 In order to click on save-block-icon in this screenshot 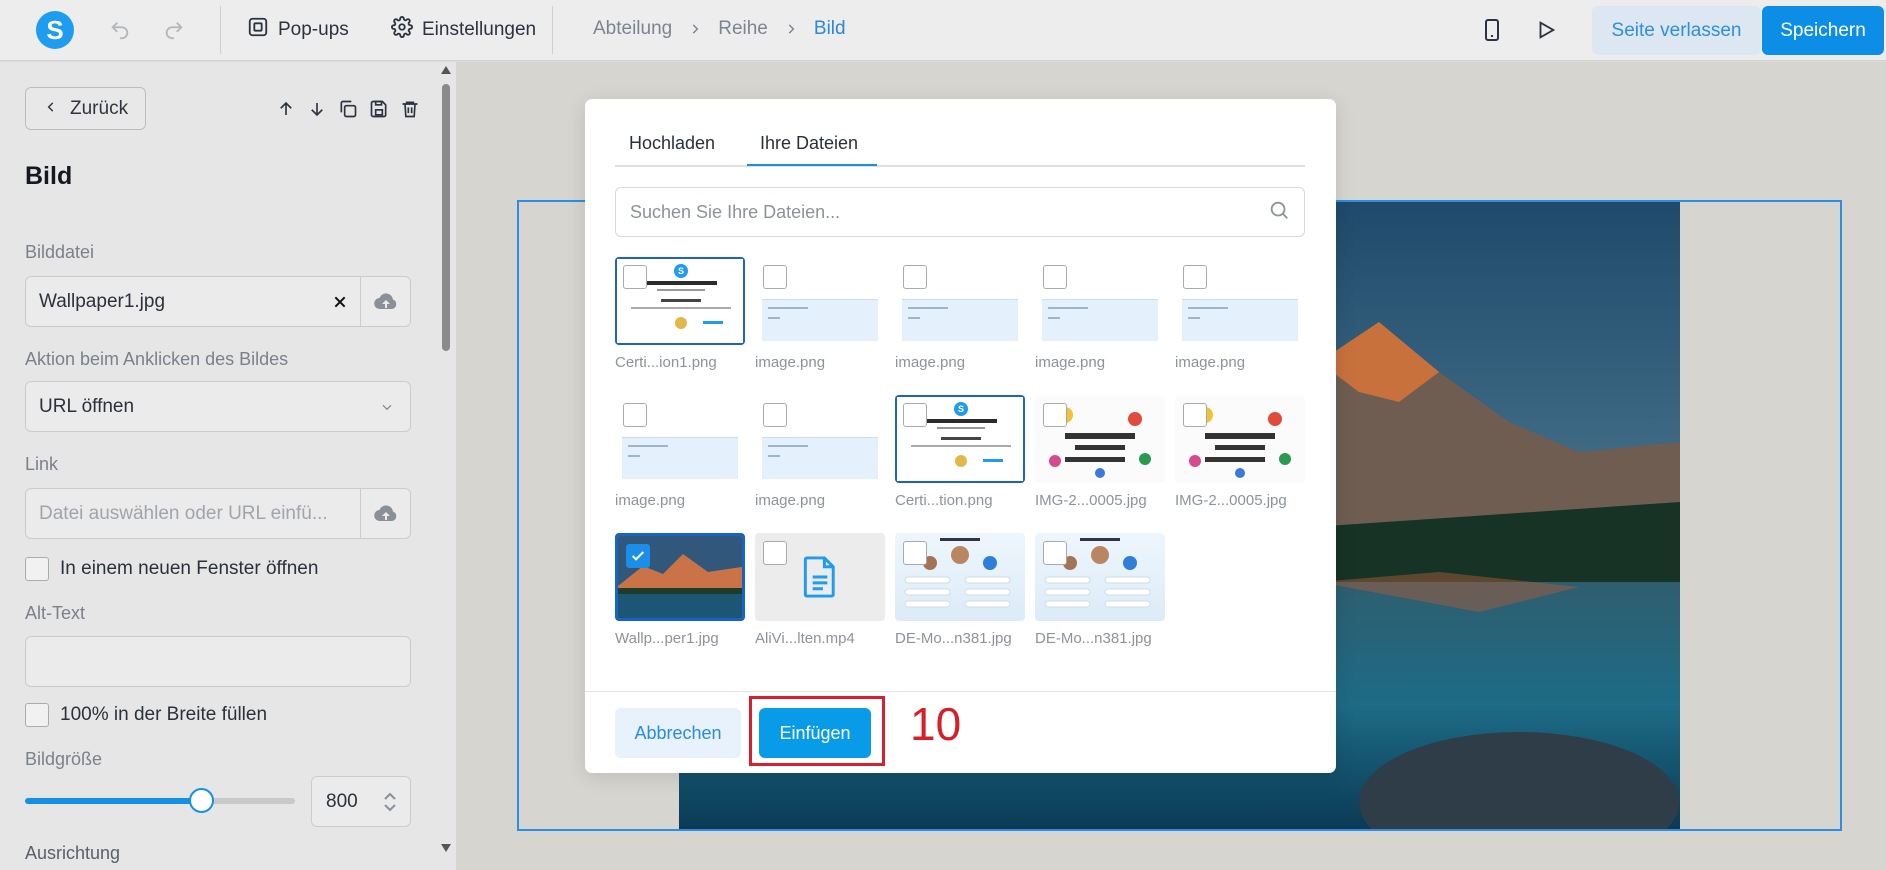, I will do `click(378, 108)`.